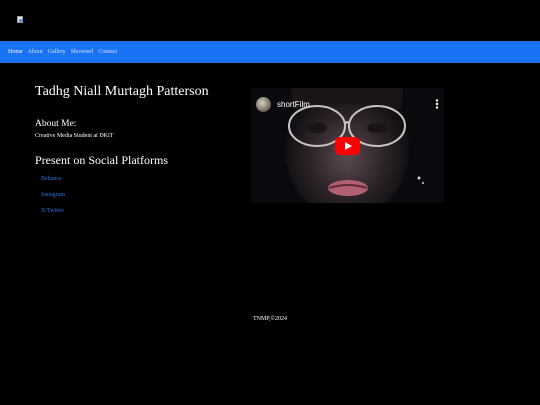  Describe the element at coordinates (82, 52) in the screenshot. I see `nav-showreel-link: Showreel` at that location.